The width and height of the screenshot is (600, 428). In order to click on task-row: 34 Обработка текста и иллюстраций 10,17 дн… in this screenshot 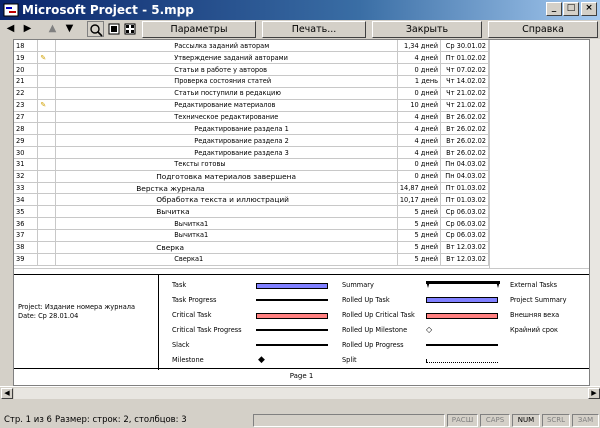, I will do `click(251, 200)`.